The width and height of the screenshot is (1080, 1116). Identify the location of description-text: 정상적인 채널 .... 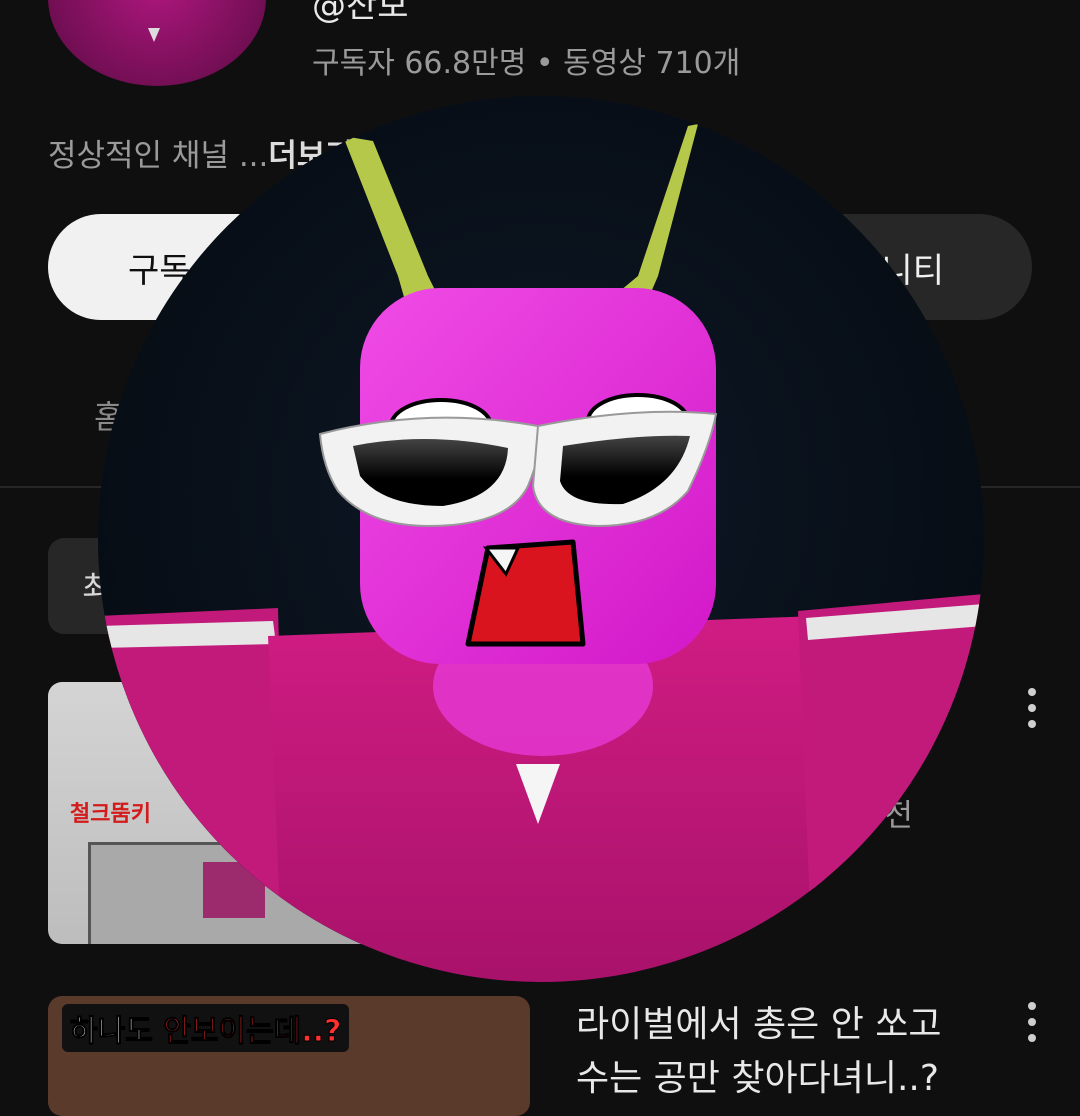
(158, 156).